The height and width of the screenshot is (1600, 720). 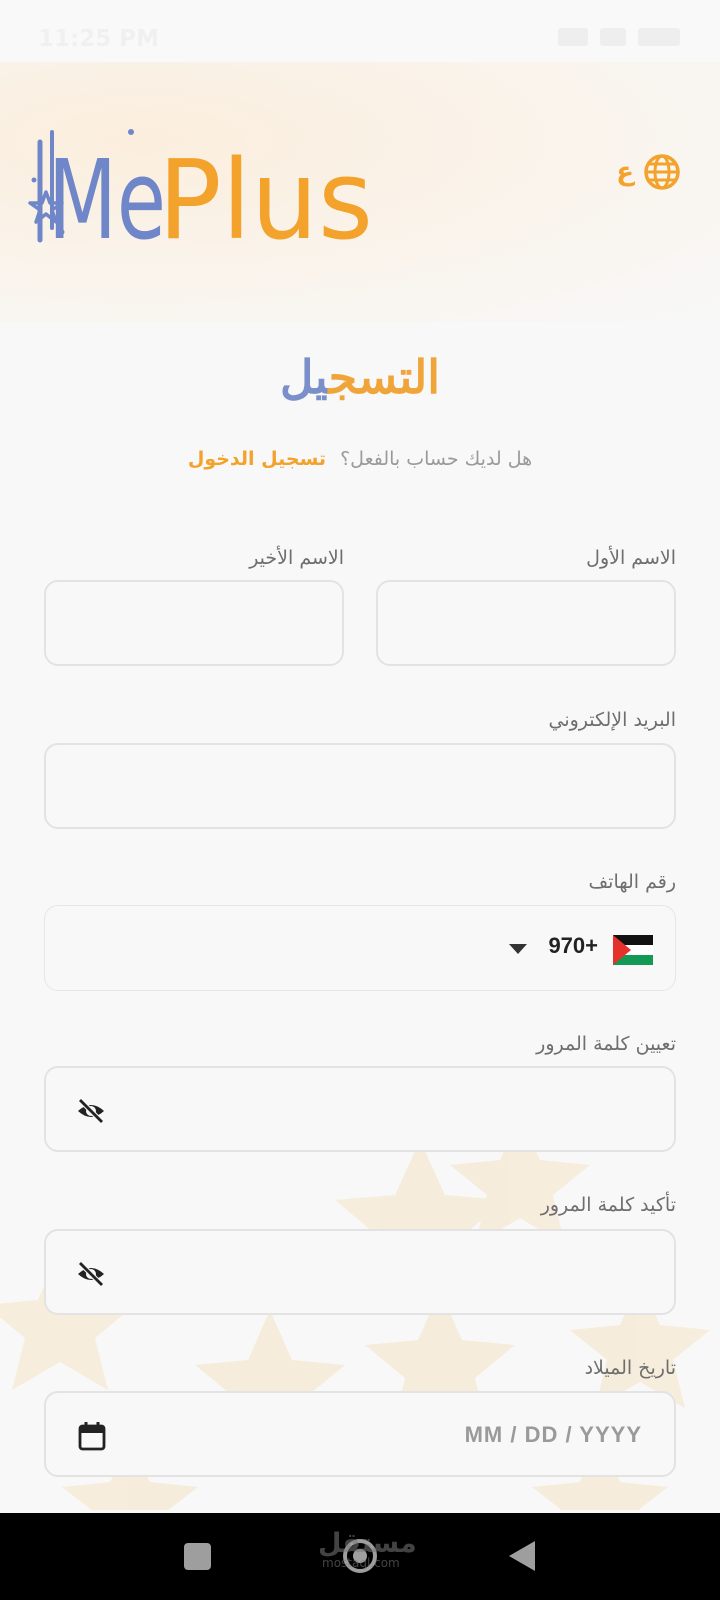 What do you see at coordinates (367, 1543) in the screenshot?
I see `watermark-text: مستقل` at bounding box center [367, 1543].